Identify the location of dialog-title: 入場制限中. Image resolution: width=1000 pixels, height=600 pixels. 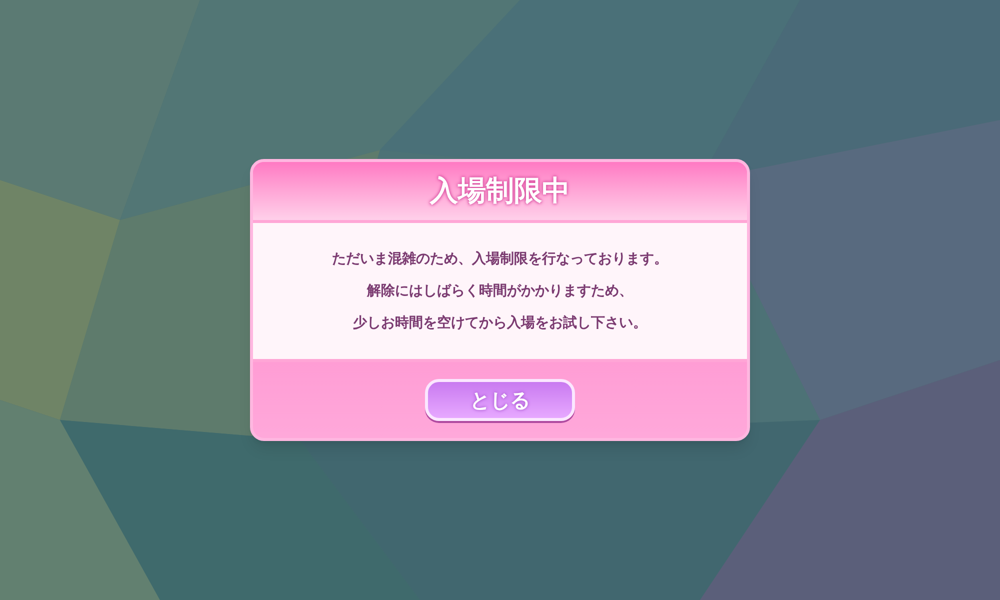
(500, 191).